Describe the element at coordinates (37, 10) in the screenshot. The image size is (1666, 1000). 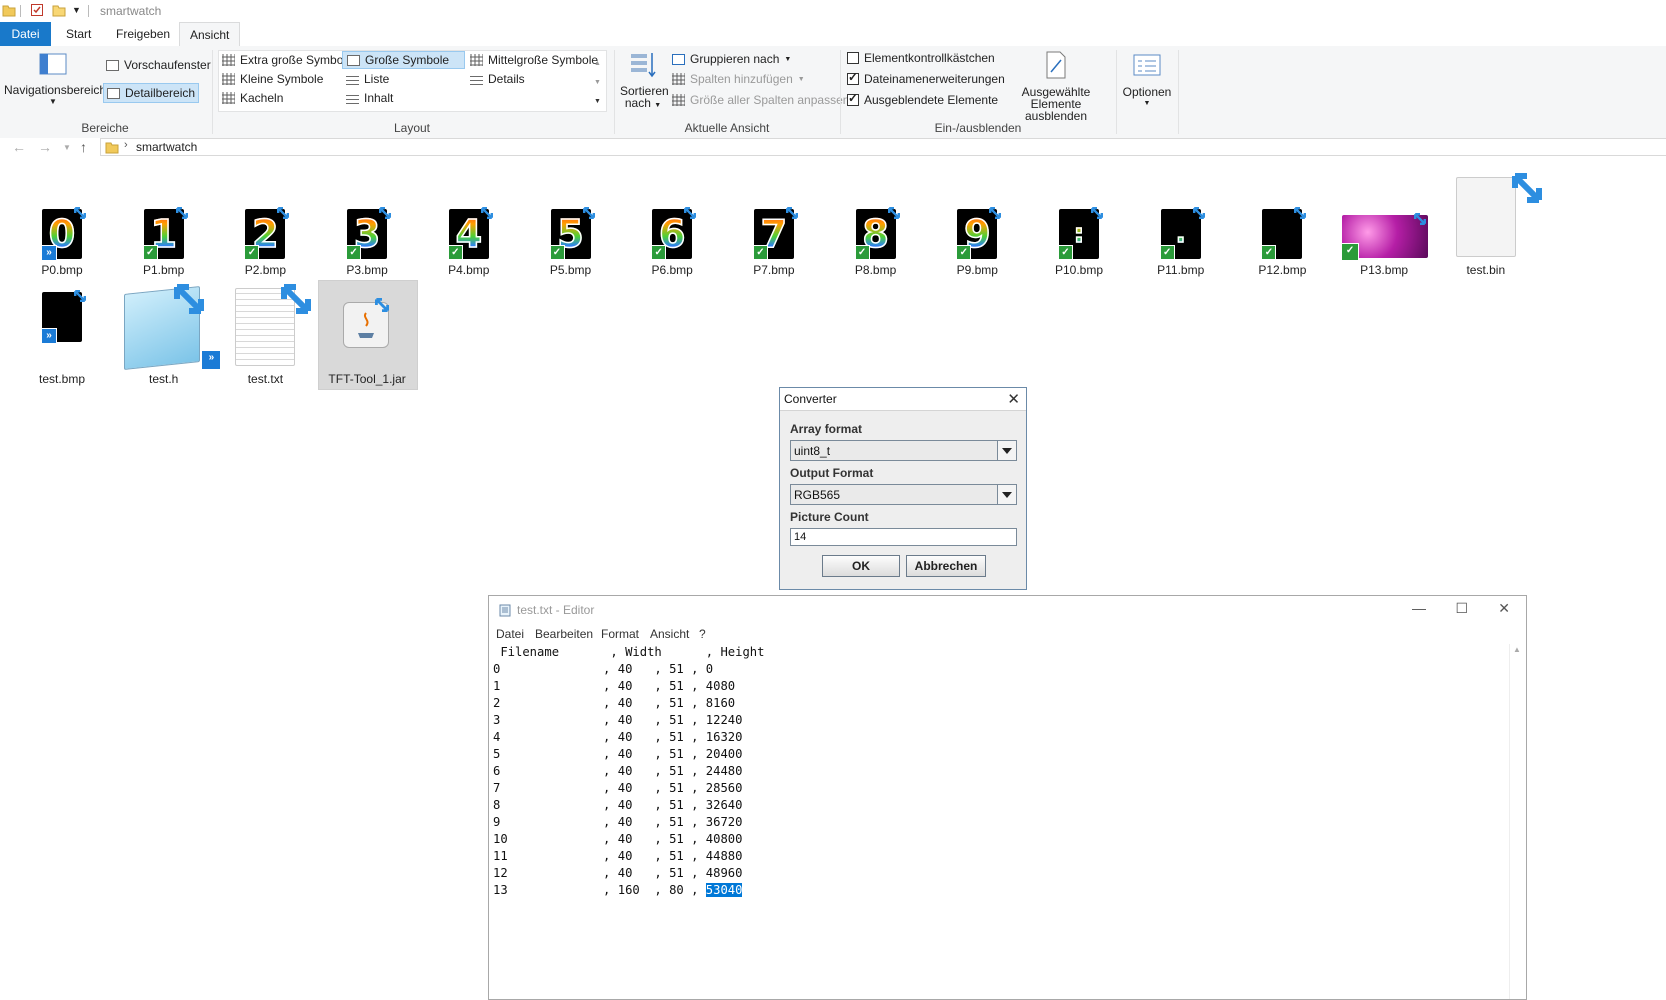
I see `properties-icon` at that location.